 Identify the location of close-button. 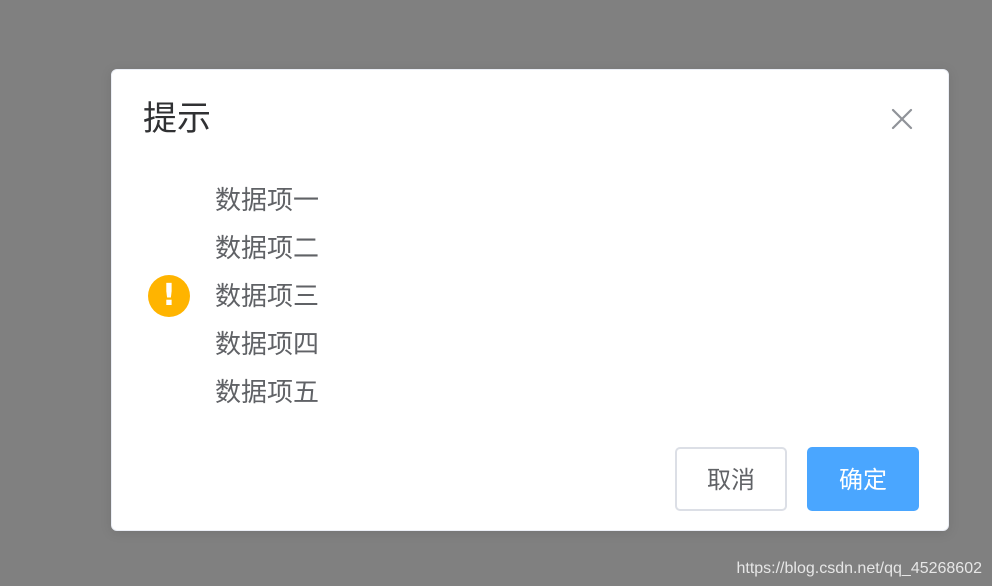
(902, 119).